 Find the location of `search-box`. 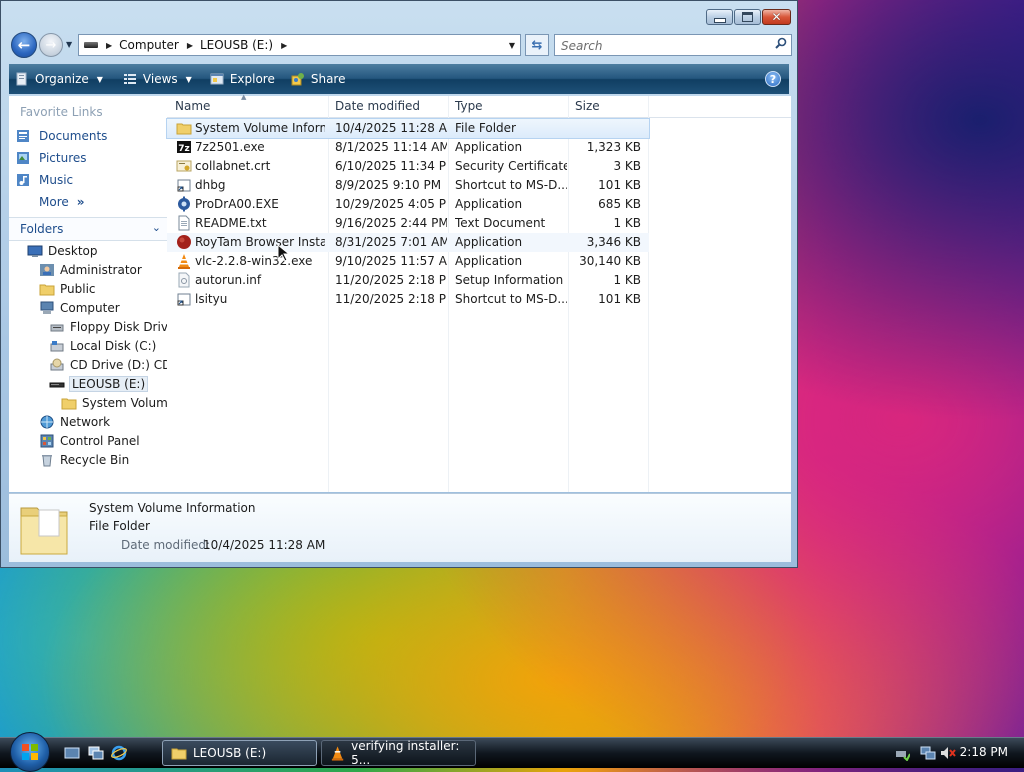

search-box is located at coordinates (673, 45).